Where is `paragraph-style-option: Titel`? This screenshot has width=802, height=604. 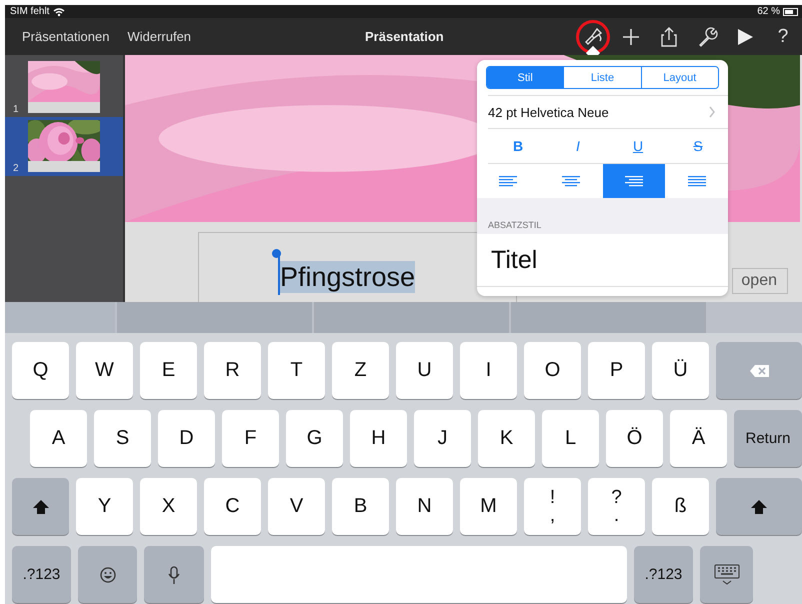 paragraph-style-option: Titel is located at coordinates (602, 260).